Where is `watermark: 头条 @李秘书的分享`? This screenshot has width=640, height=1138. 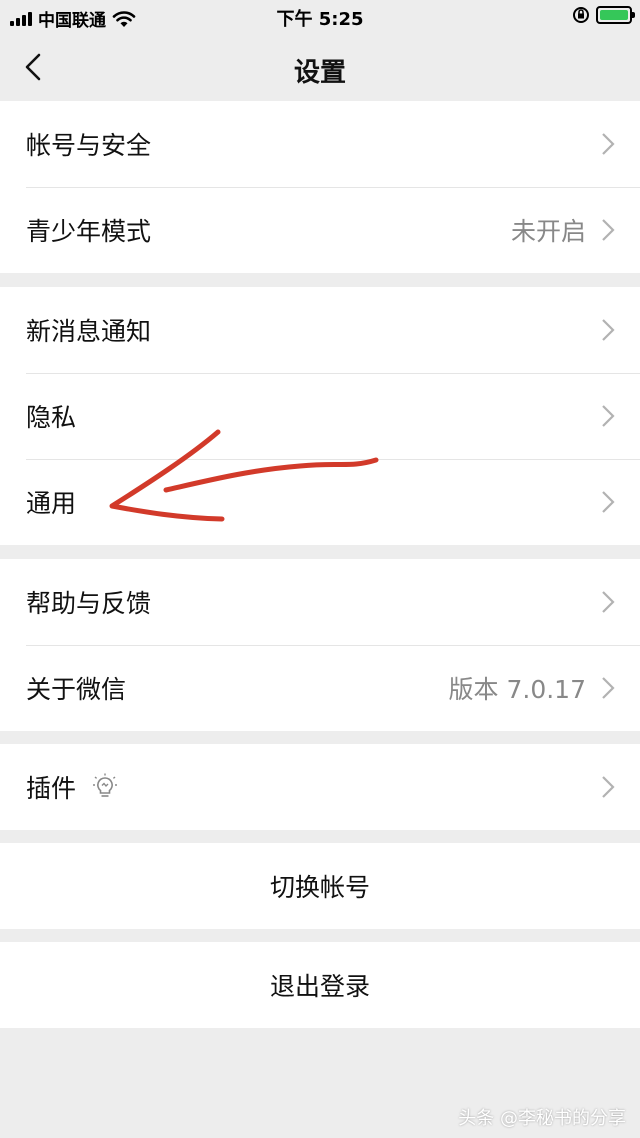
watermark: 头条 @李秘书的分享 is located at coordinates (542, 1118).